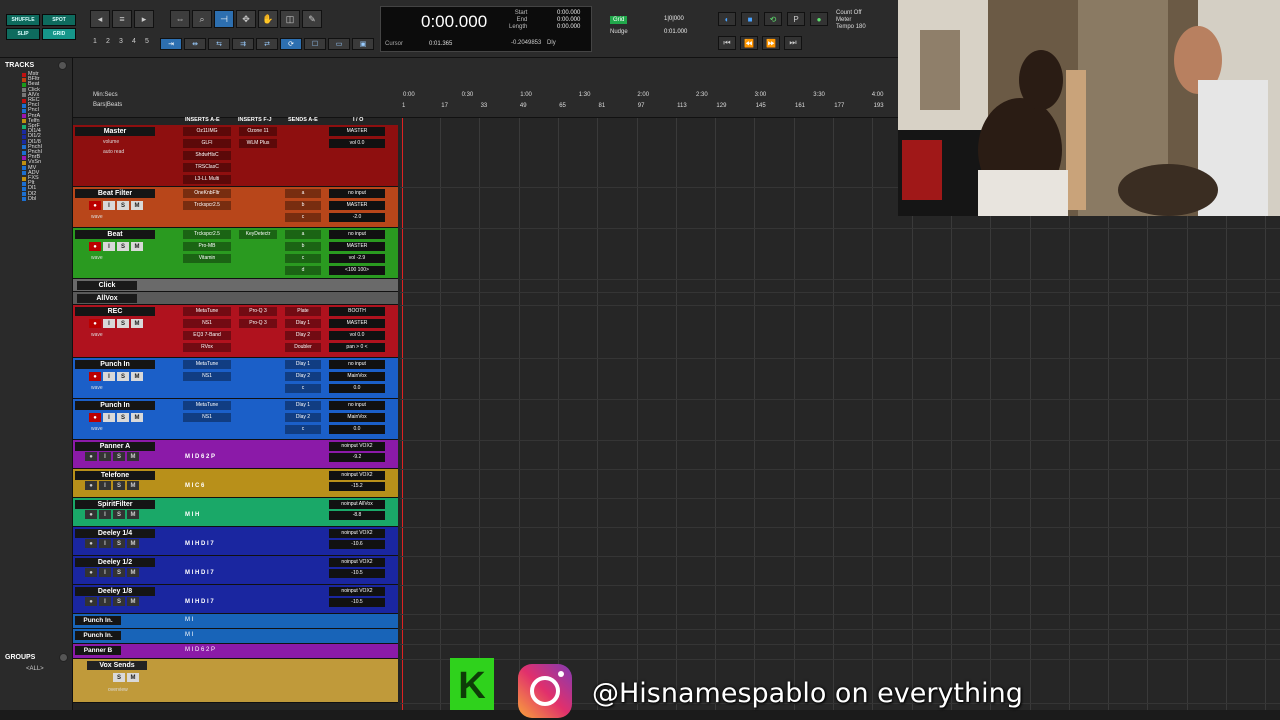  I want to click on trim-tool-icon: ⊣, so click(224, 19).